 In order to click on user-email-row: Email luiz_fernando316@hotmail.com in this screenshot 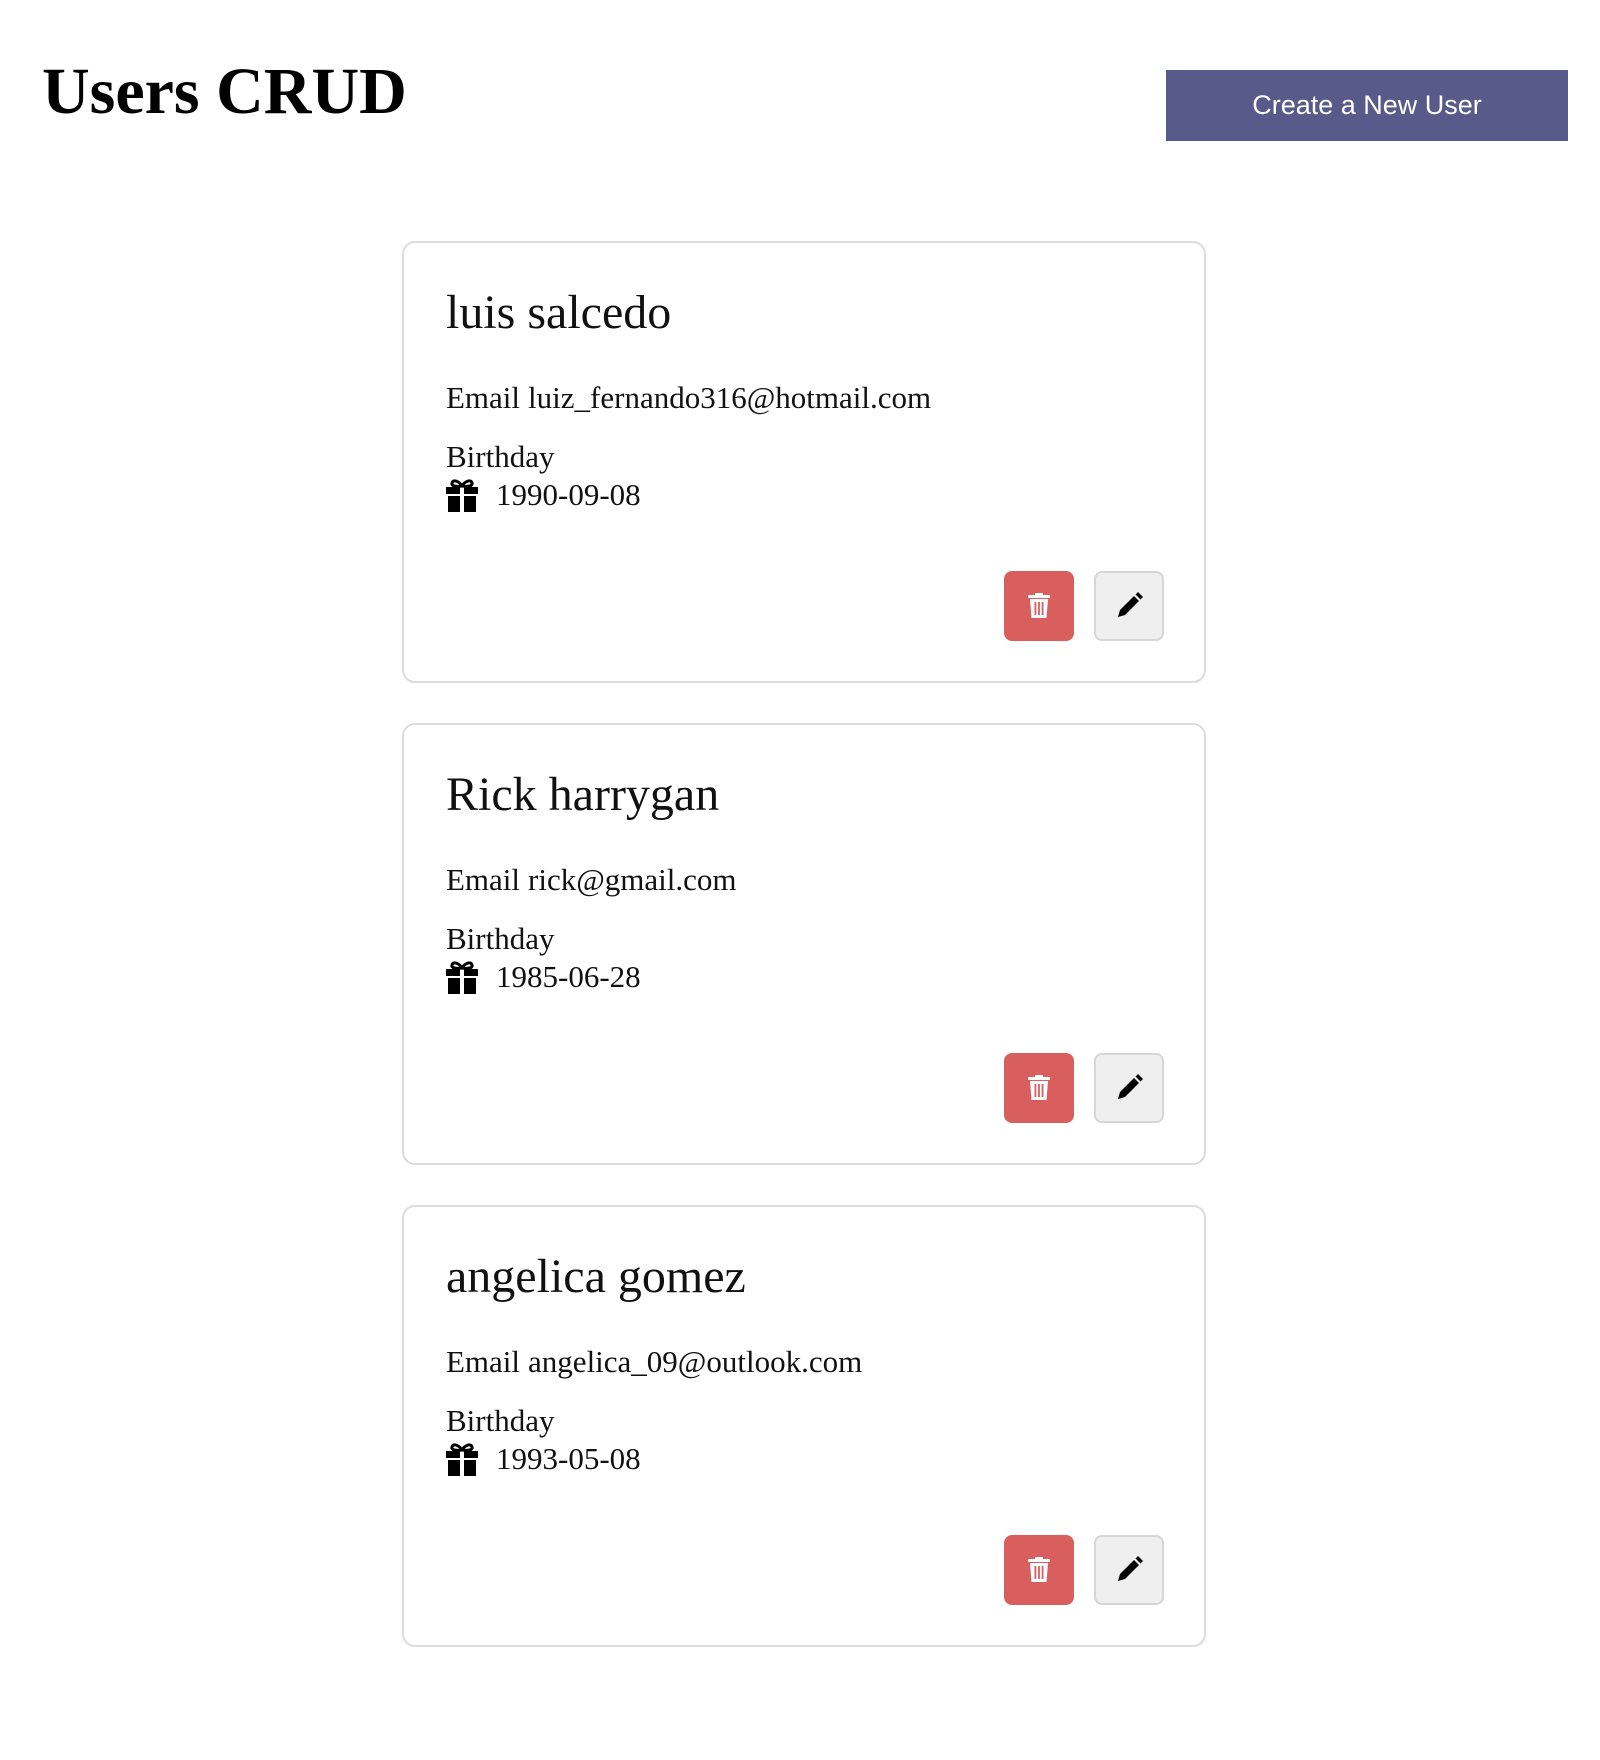, I will do `click(688, 398)`.